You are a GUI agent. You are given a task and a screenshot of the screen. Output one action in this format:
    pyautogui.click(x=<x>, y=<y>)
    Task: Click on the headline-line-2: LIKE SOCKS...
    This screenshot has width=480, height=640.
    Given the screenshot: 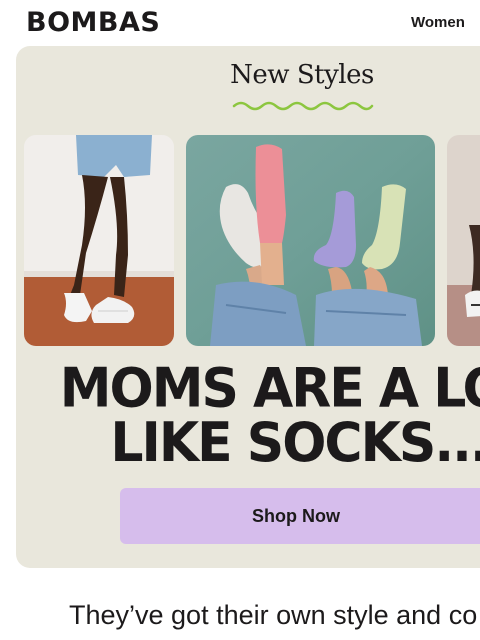 What is the action you would take?
    pyautogui.click(x=295, y=443)
    